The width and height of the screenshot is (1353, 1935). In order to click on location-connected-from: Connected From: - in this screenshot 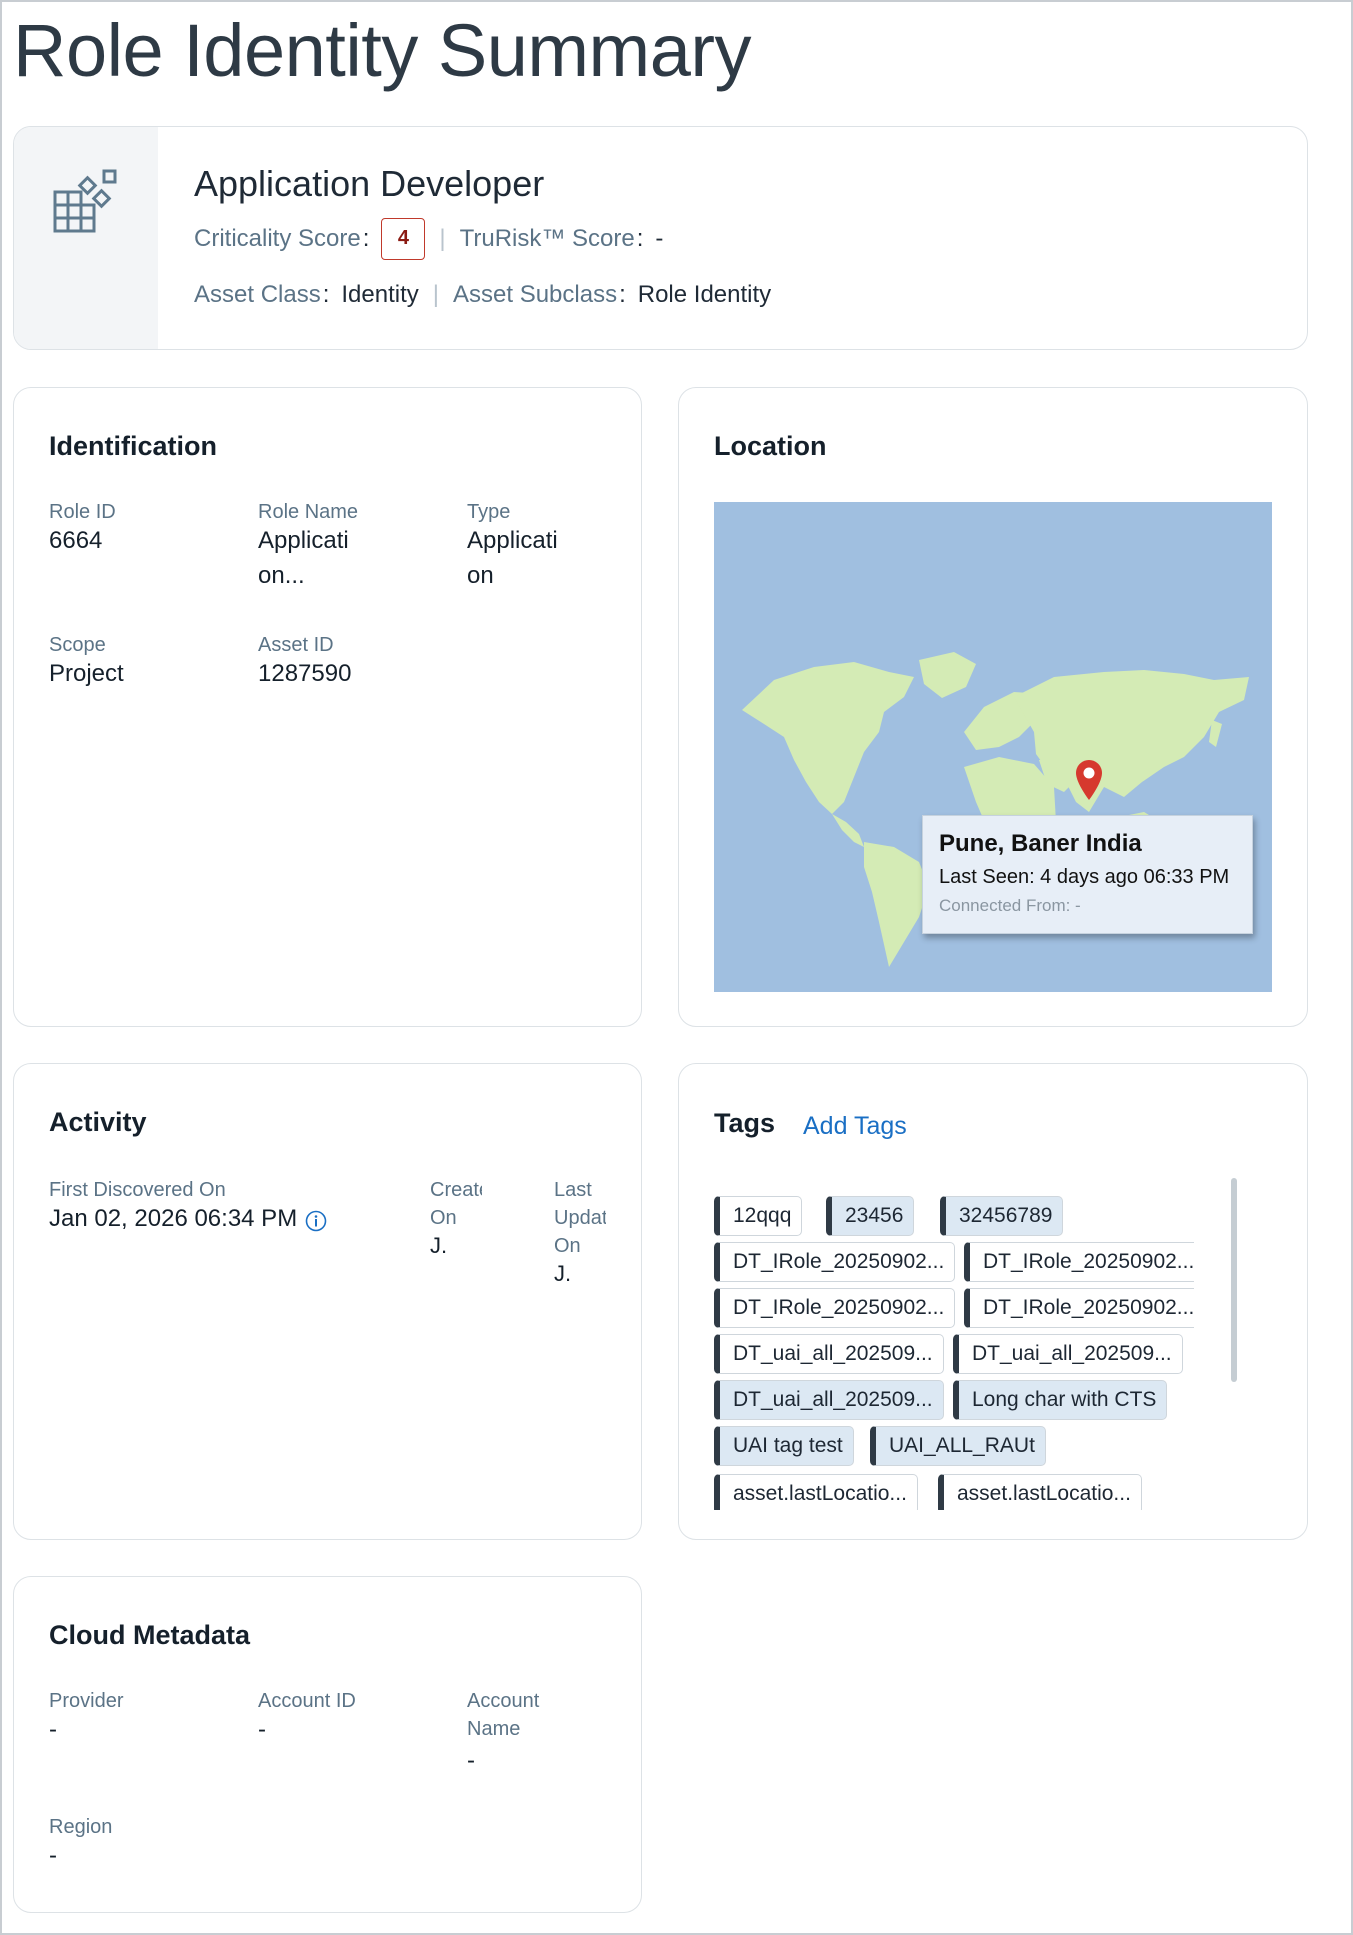, I will do `click(1010, 905)`.